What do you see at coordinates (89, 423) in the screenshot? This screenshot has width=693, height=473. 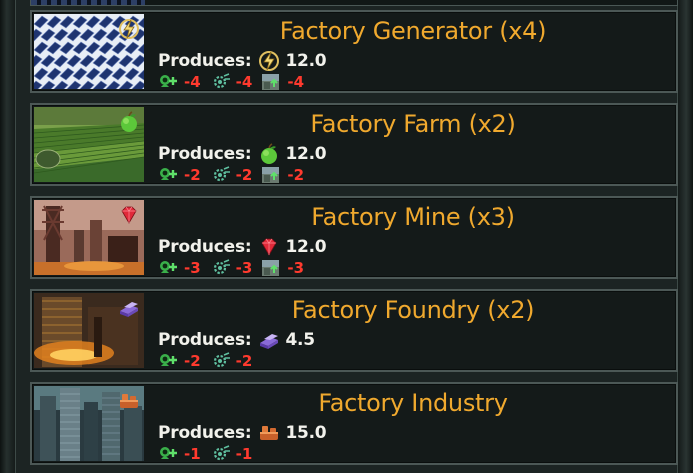 I see `industry-city-image` at bounding box center [89, 423].